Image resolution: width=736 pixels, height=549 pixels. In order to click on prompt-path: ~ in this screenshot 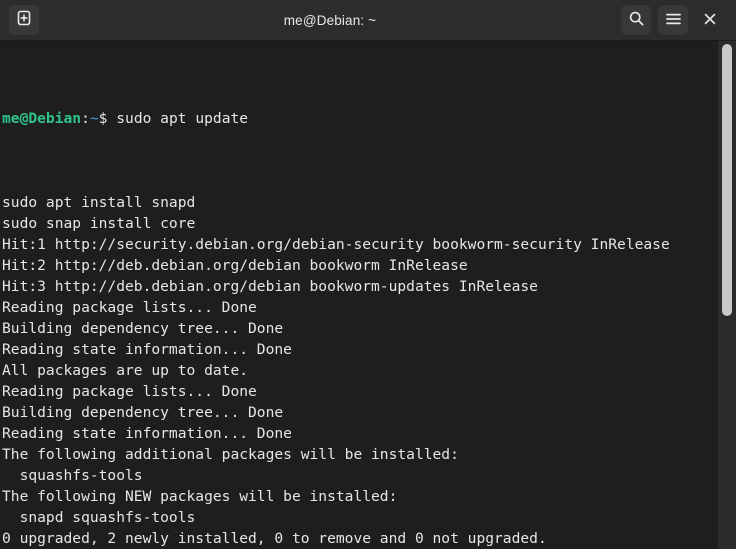, I will do `click(94, 118)`.